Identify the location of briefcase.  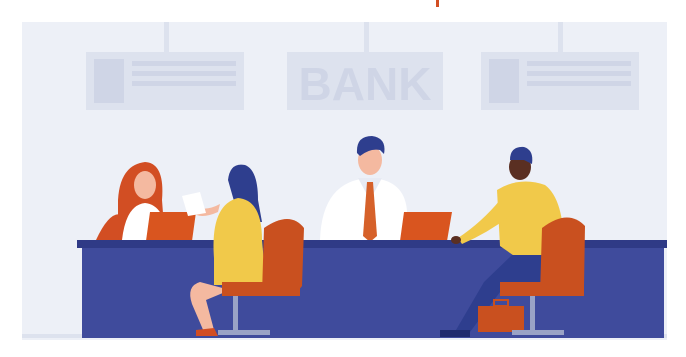
(501, 319).